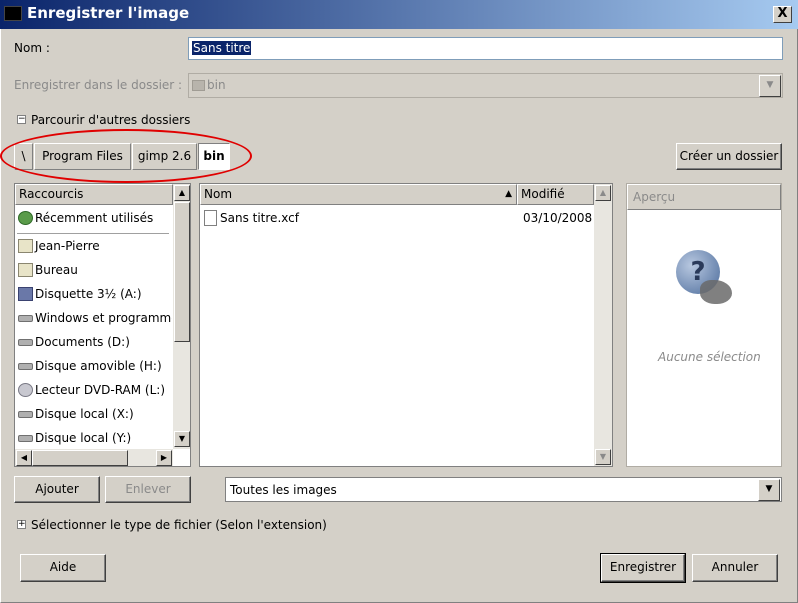  Describe the element at coordinates (21, 119) in the screenshot. I see `collapse-icon: −` at that location.